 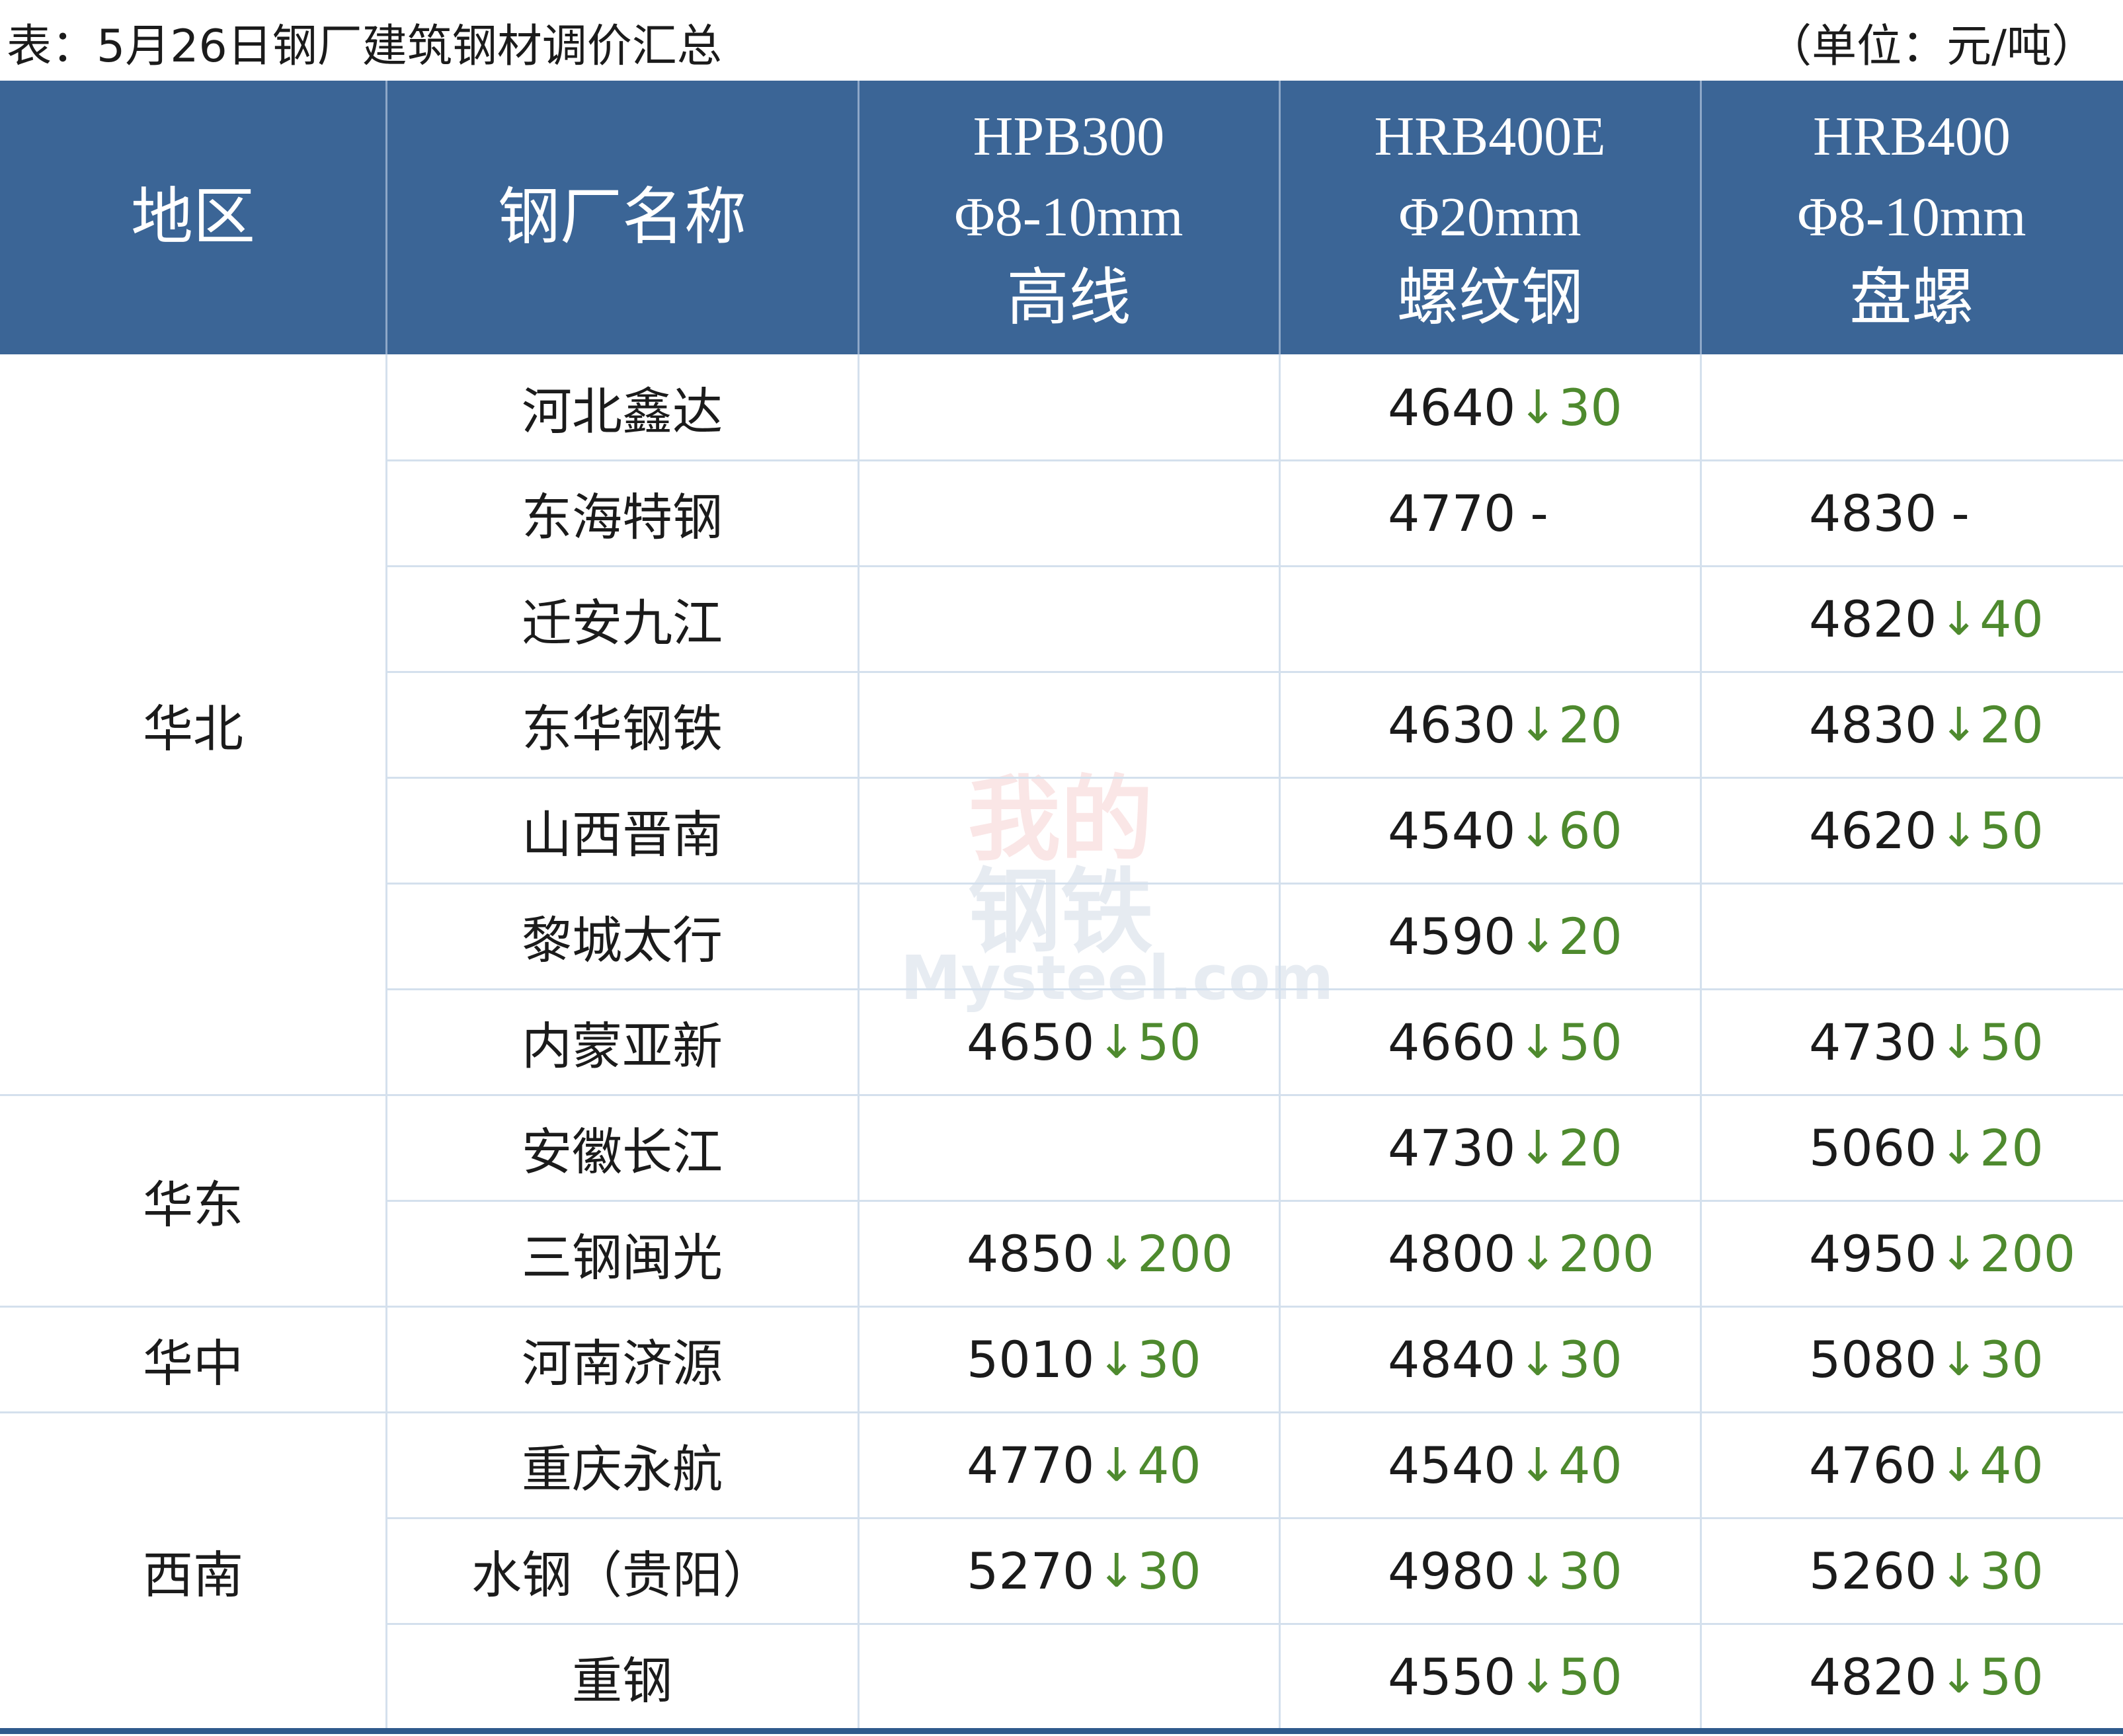 I want to click on price-value: 4850, so click(x=1031, y=1254).